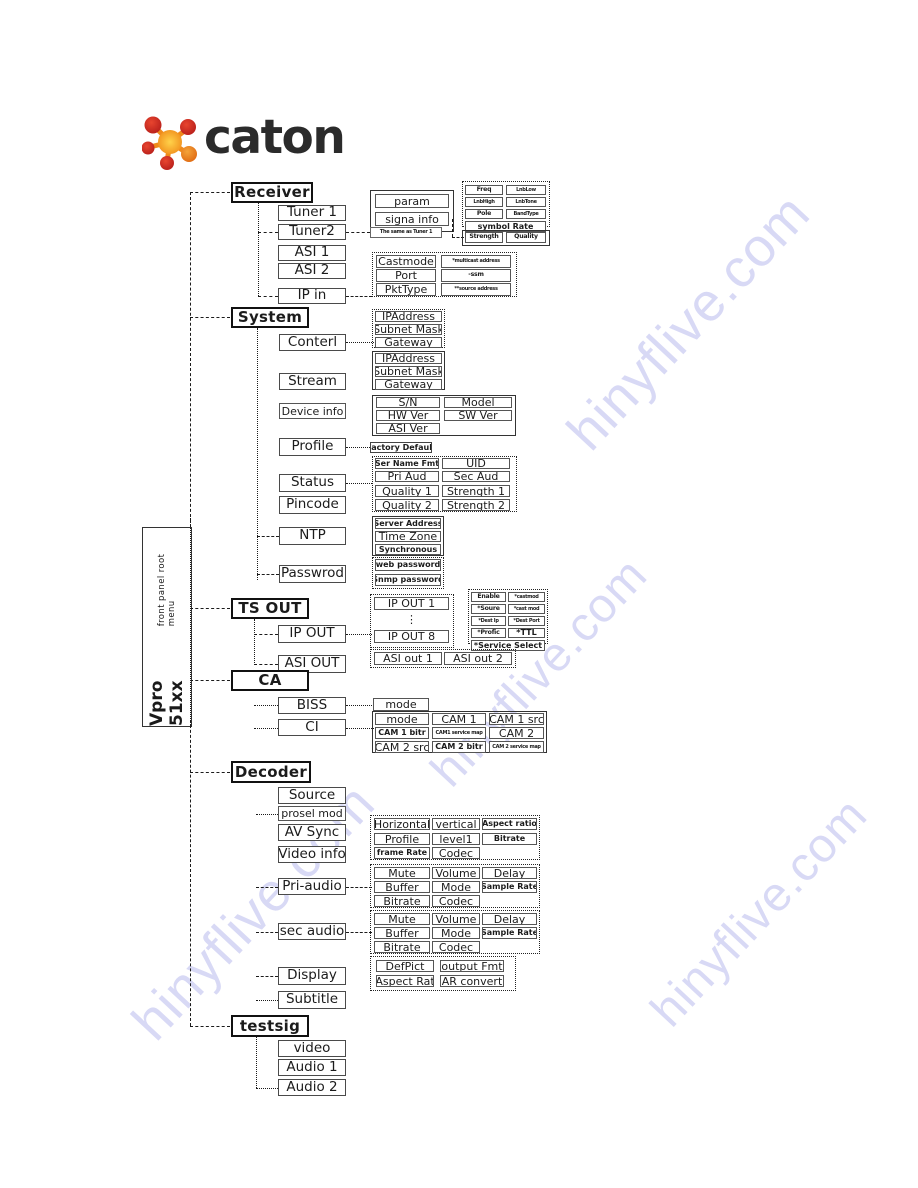 This screenshot has height=1188, width=918. What do you see at coordinates (456, 947) in the screenshot?
I see `node-sec-codec: Codec` at bounding box center [456, 947].